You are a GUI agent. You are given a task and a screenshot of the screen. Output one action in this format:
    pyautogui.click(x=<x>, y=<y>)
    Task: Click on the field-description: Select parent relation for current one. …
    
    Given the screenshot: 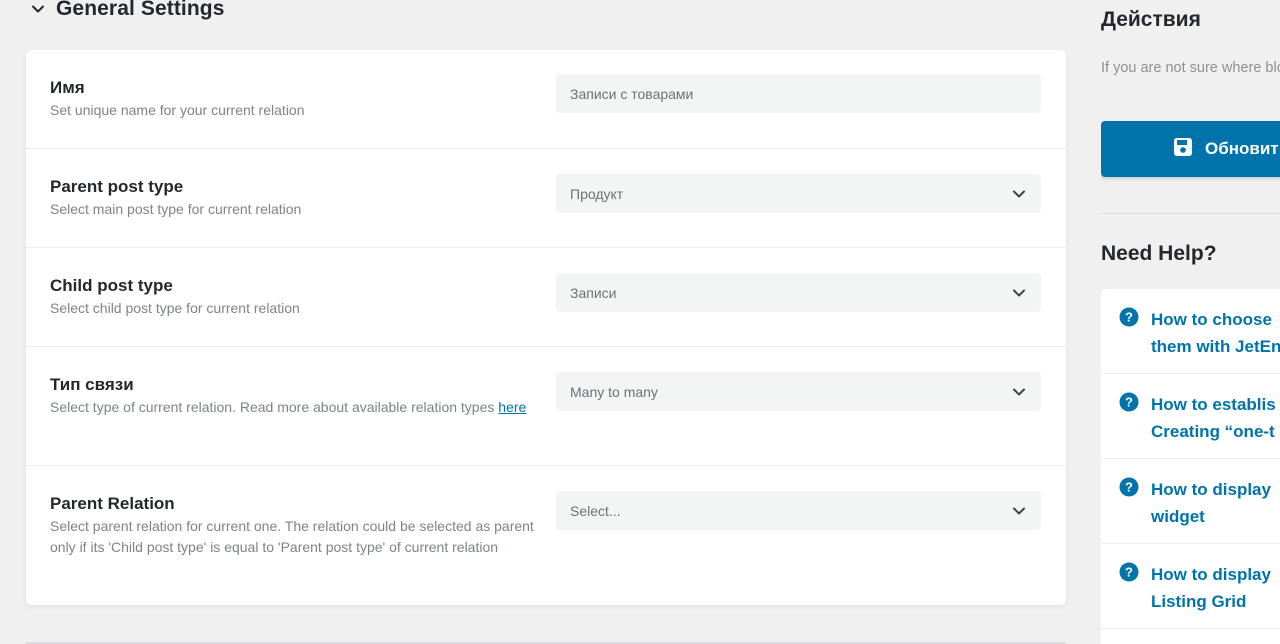 What is the action you would take?
    pyautogui.click(x=292, y=536)
    